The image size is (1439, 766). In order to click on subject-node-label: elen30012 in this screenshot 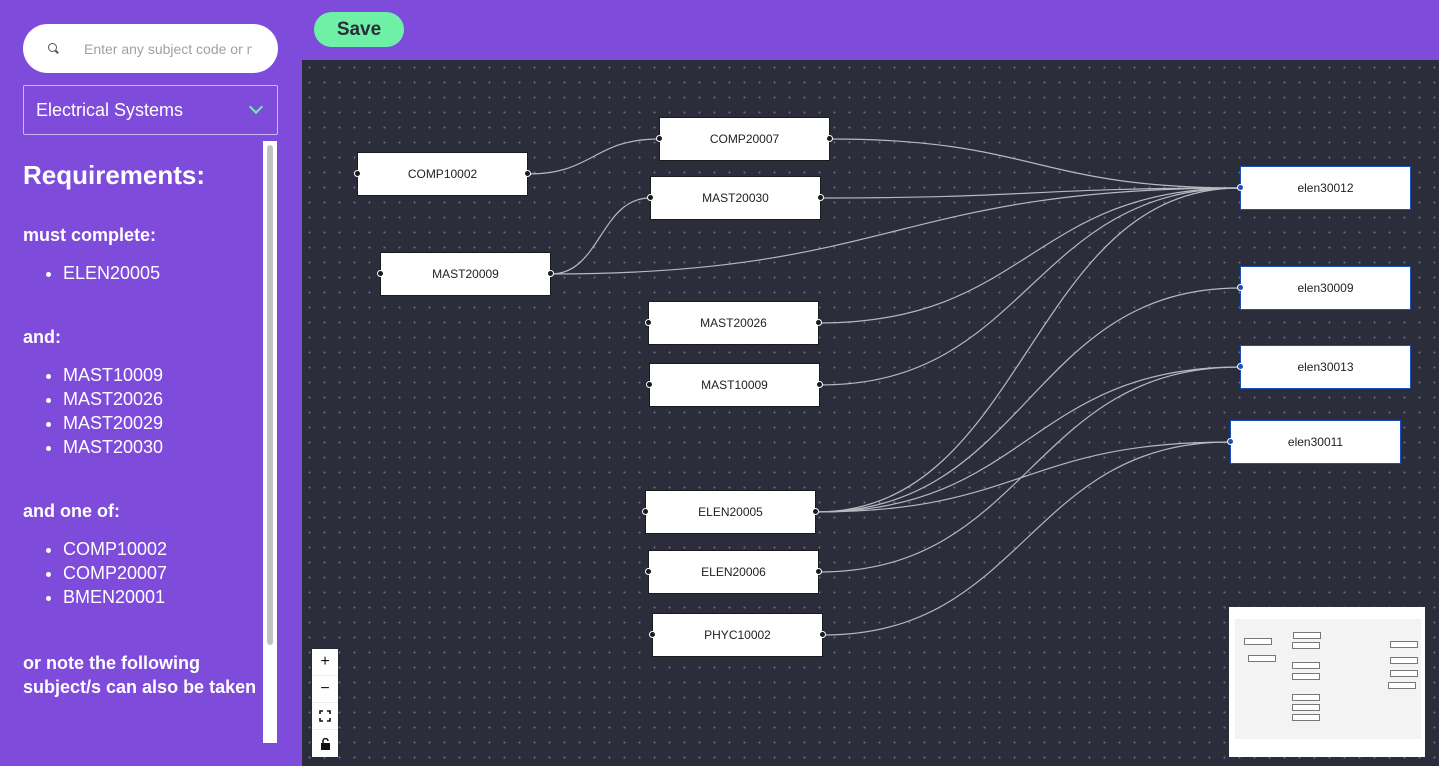, I will do `click(1325, 188)`.